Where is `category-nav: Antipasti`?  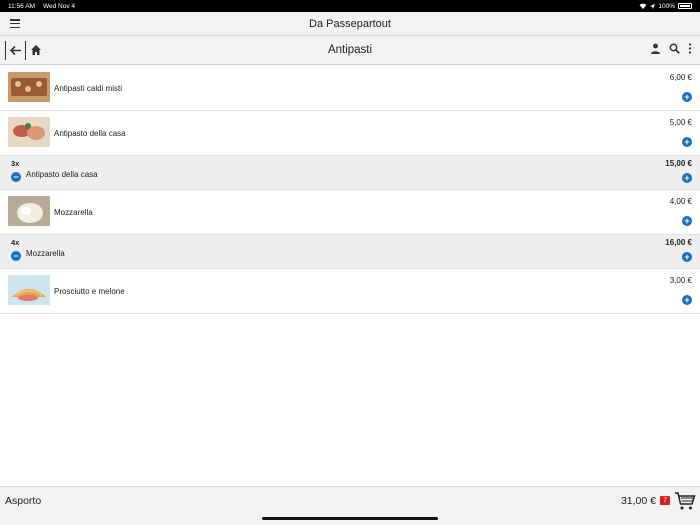
category-nav: Antipasti is located at coordinates (350, 50).